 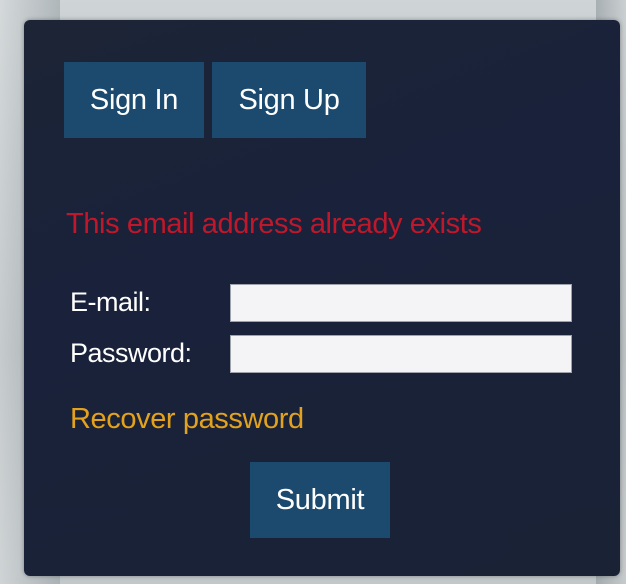 What do you see at coordinates (401, 303) in the screenshot?
I see `email-field` at bounding box center [401, 303].